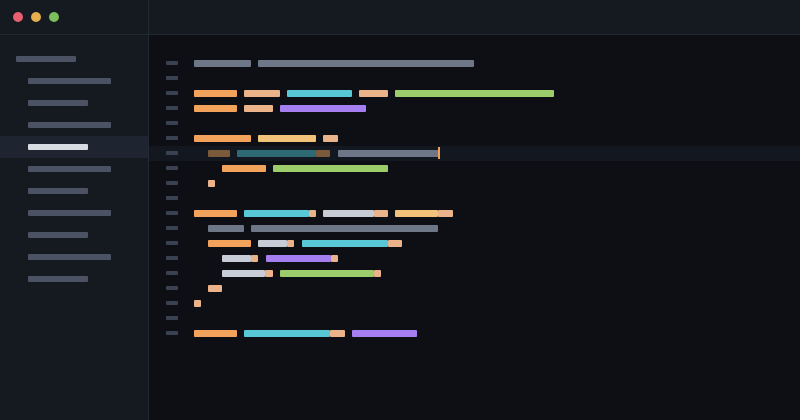  Describe the element at coordinates (54, 17) in the screenshot. I see `maximize-window-button` at that location.